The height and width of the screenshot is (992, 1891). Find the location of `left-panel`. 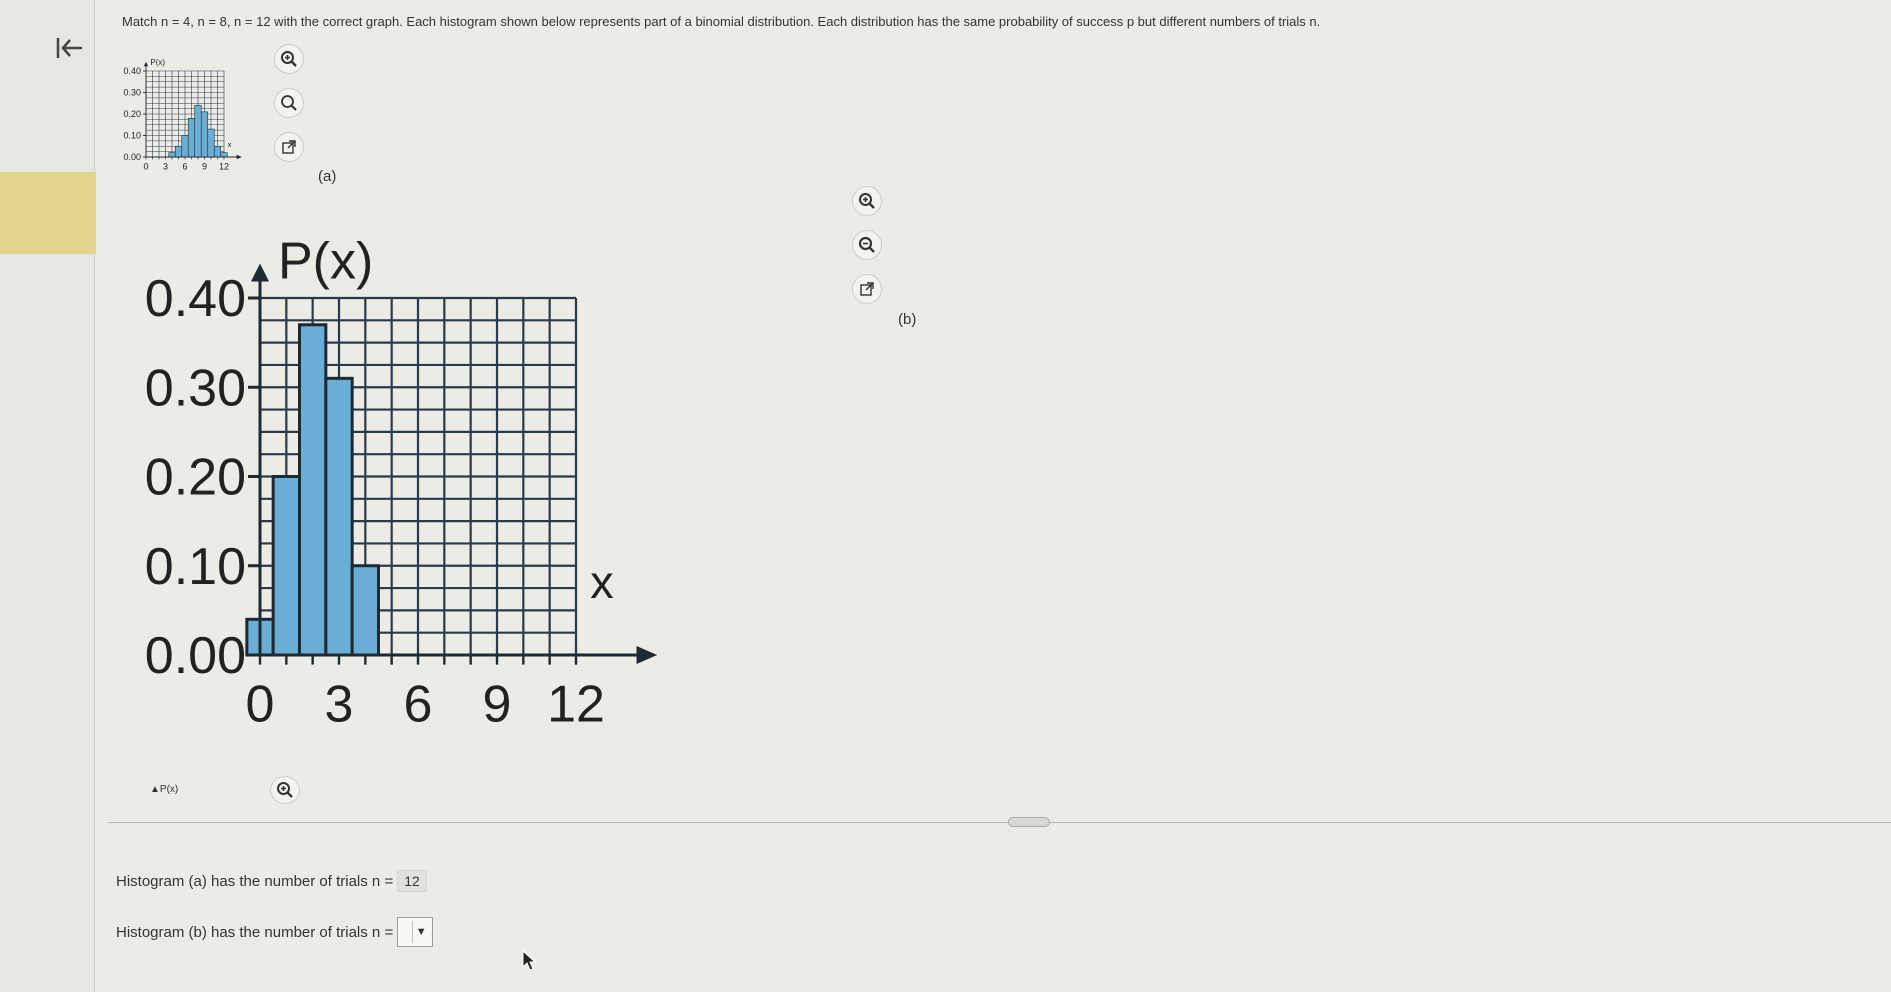

left-panel is located at coordinates (47, 496).